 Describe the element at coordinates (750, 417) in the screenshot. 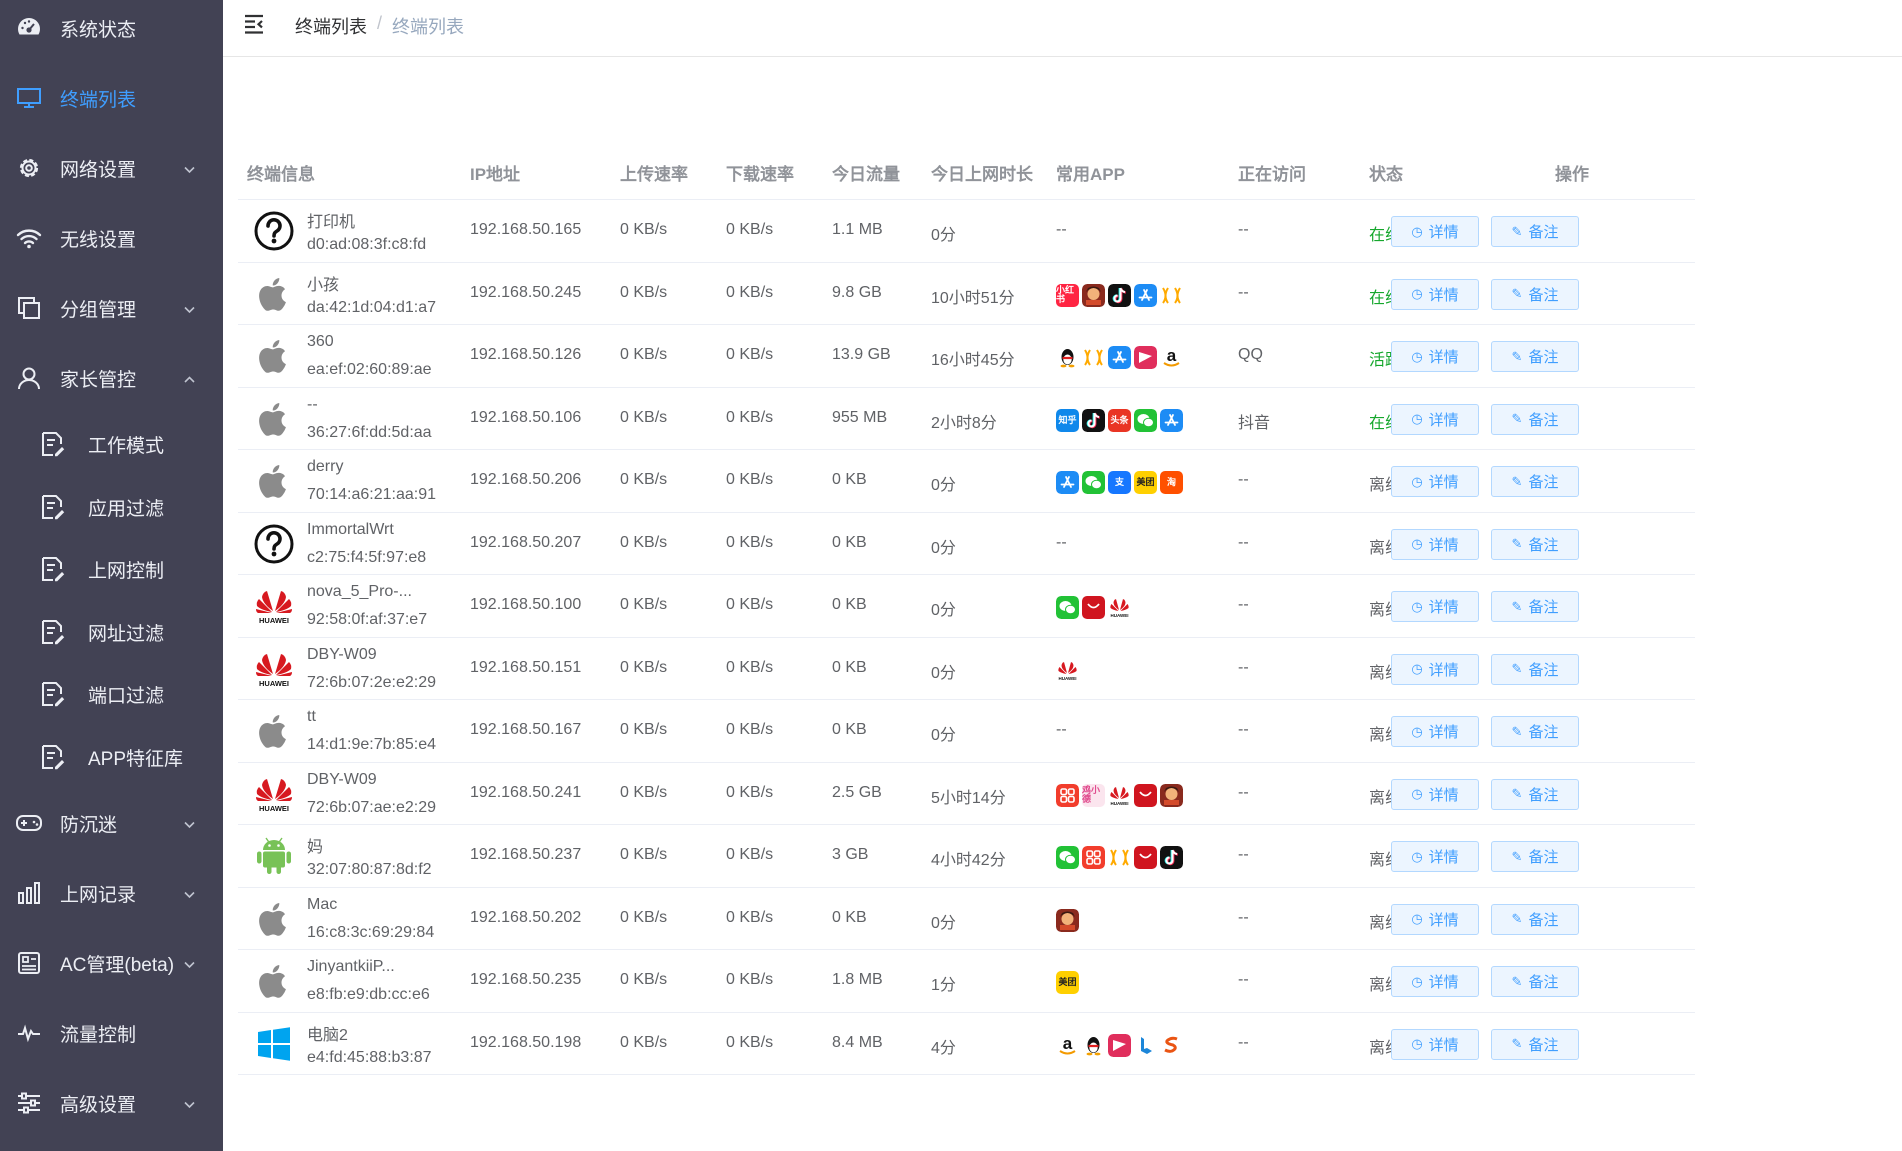

I see `download-rate: 0 KB/s` at that location.